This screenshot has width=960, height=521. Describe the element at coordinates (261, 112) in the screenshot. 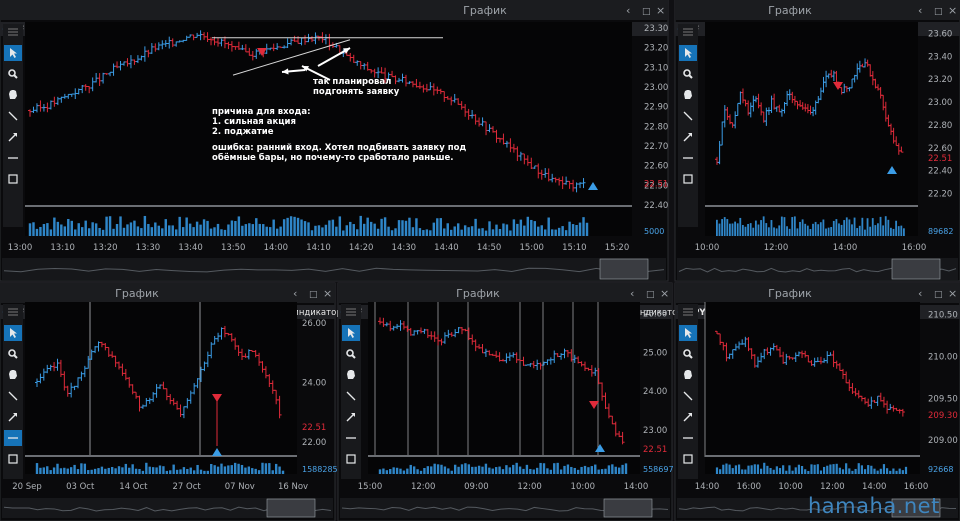

I see `reason-note-title: причина для входа:` at that location.